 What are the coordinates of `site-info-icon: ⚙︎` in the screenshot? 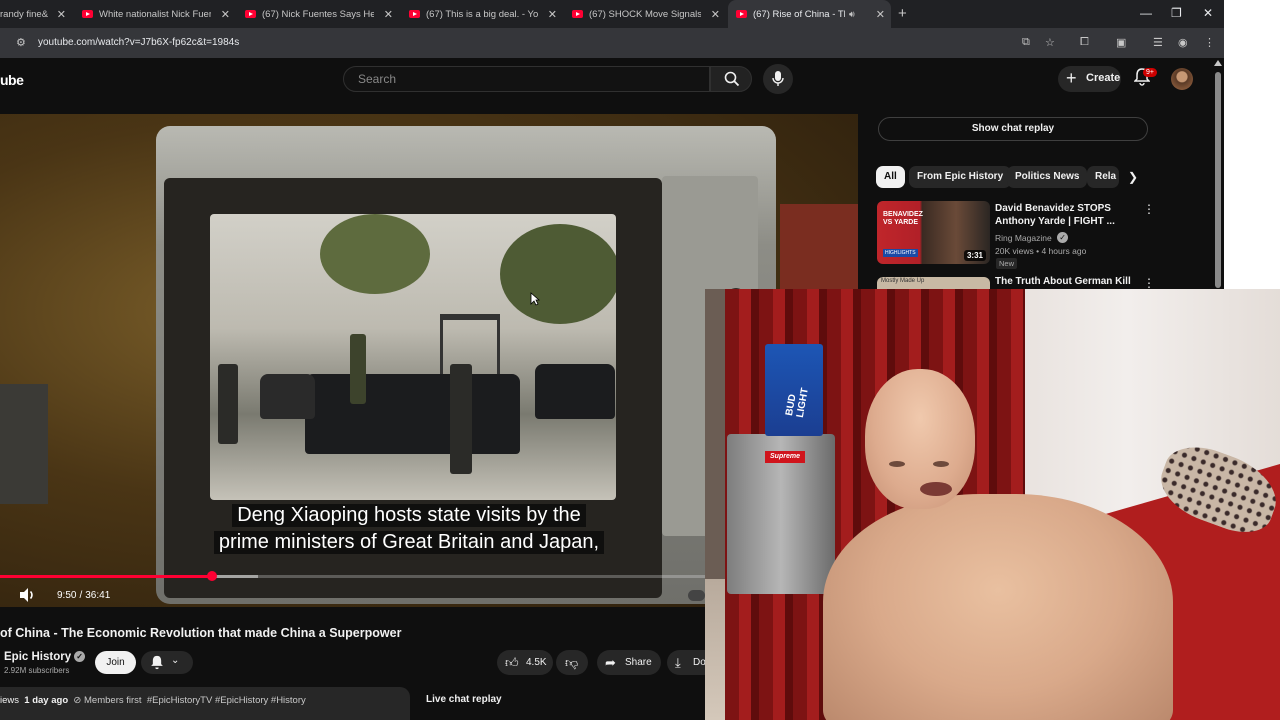 It's located at (21, 42).